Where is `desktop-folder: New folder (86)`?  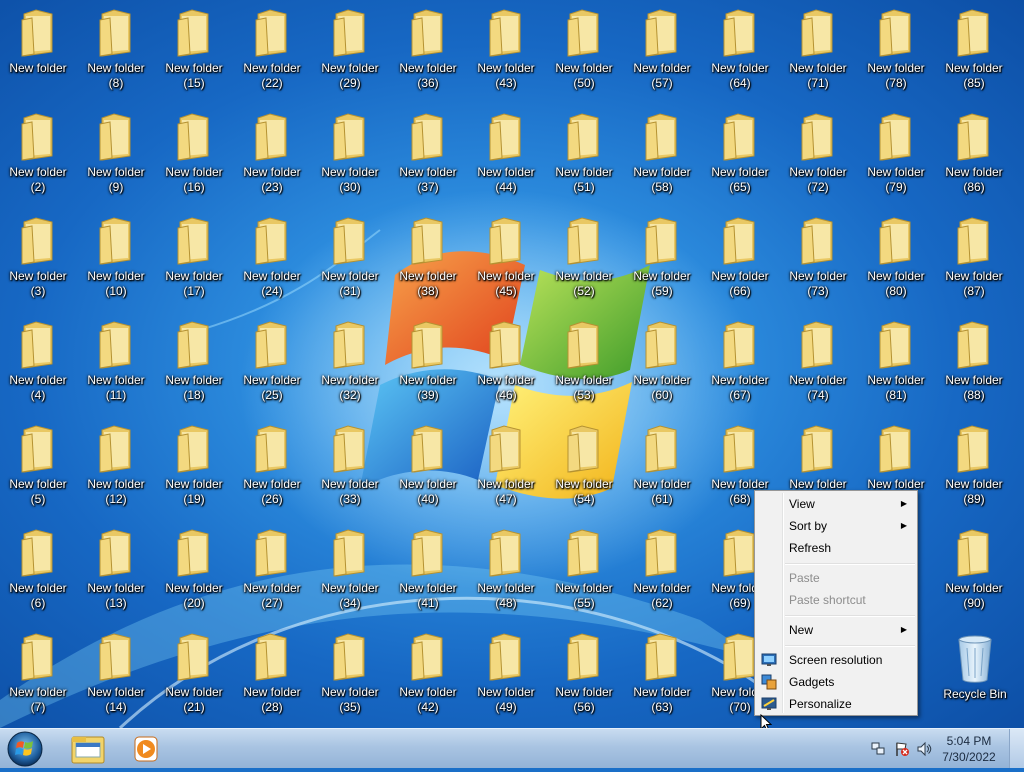
desktop-folder: New folder (86) is located at coordinates (974, 154).